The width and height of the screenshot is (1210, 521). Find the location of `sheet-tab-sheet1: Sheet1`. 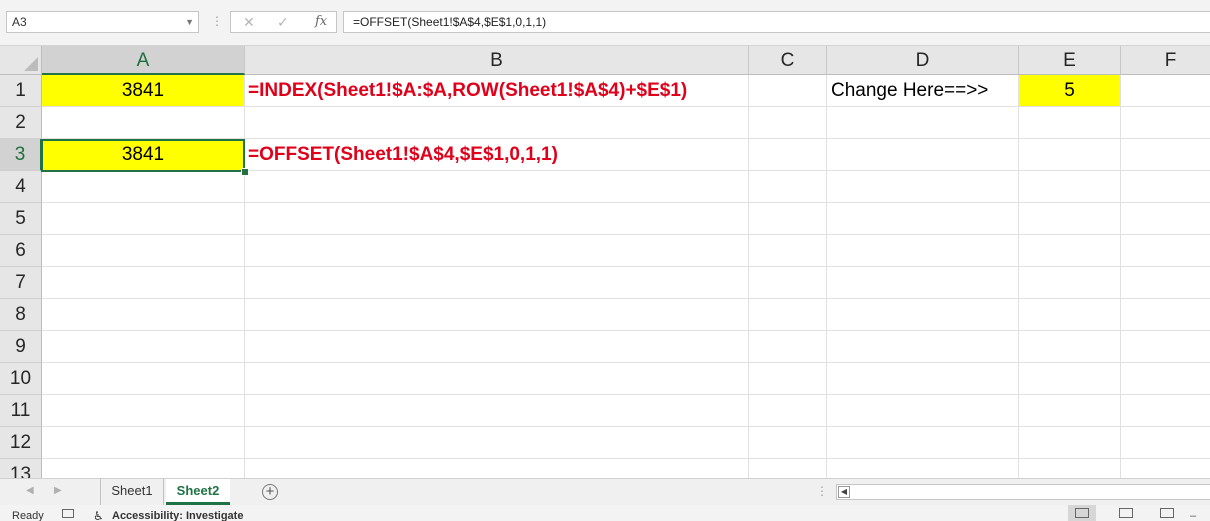

sheet-tab-sheet1: Sheet1 is located at coordinates (132, 492).